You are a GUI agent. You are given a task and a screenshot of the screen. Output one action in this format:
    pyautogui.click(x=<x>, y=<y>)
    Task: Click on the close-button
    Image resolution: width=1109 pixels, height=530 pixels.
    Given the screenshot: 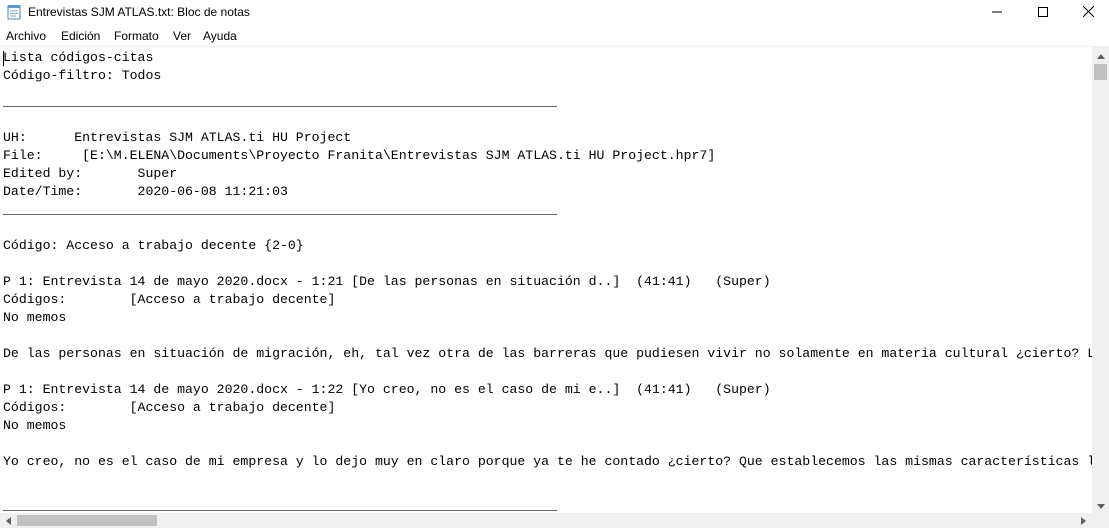 What is the action you would take?
    pyautogui.click(x=1087, y=12)
    